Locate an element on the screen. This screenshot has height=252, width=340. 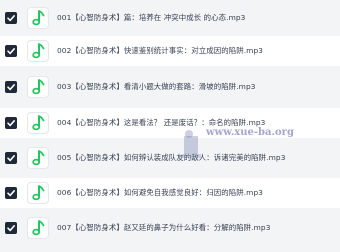
file-row: 003【心智防身术】看清小题大做的套路：滑坡的陷阱.mp3 is located at coordinates (170, 87).